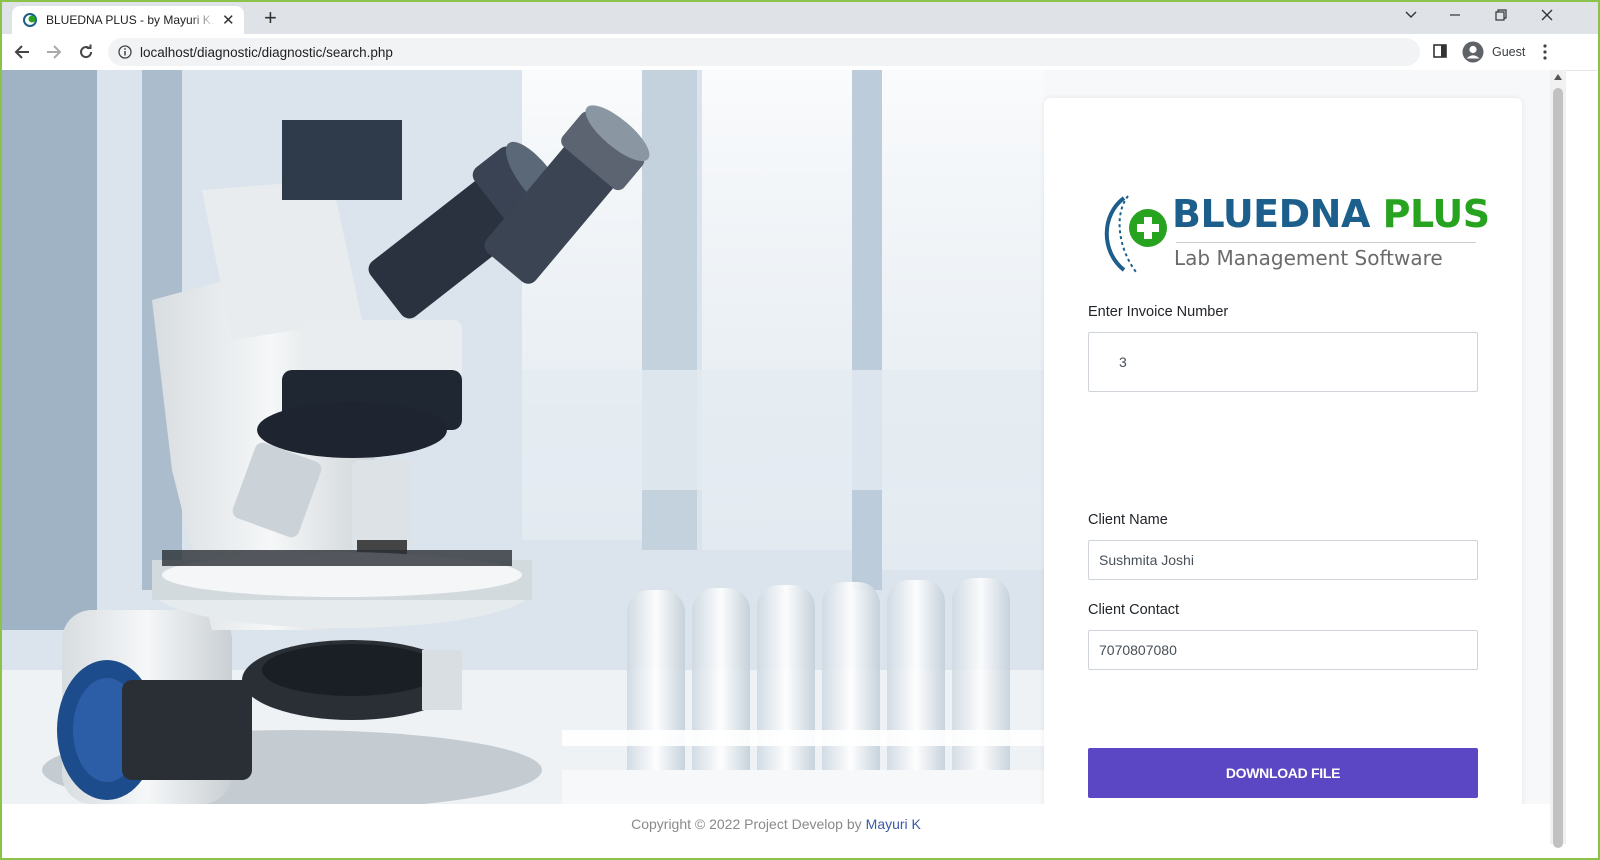 The image size is (1600, 860). What do you see at coordinates (228, 20) in the screenshot?
I see `tab-close-icon: ✕` at bounding box center [228, 20].